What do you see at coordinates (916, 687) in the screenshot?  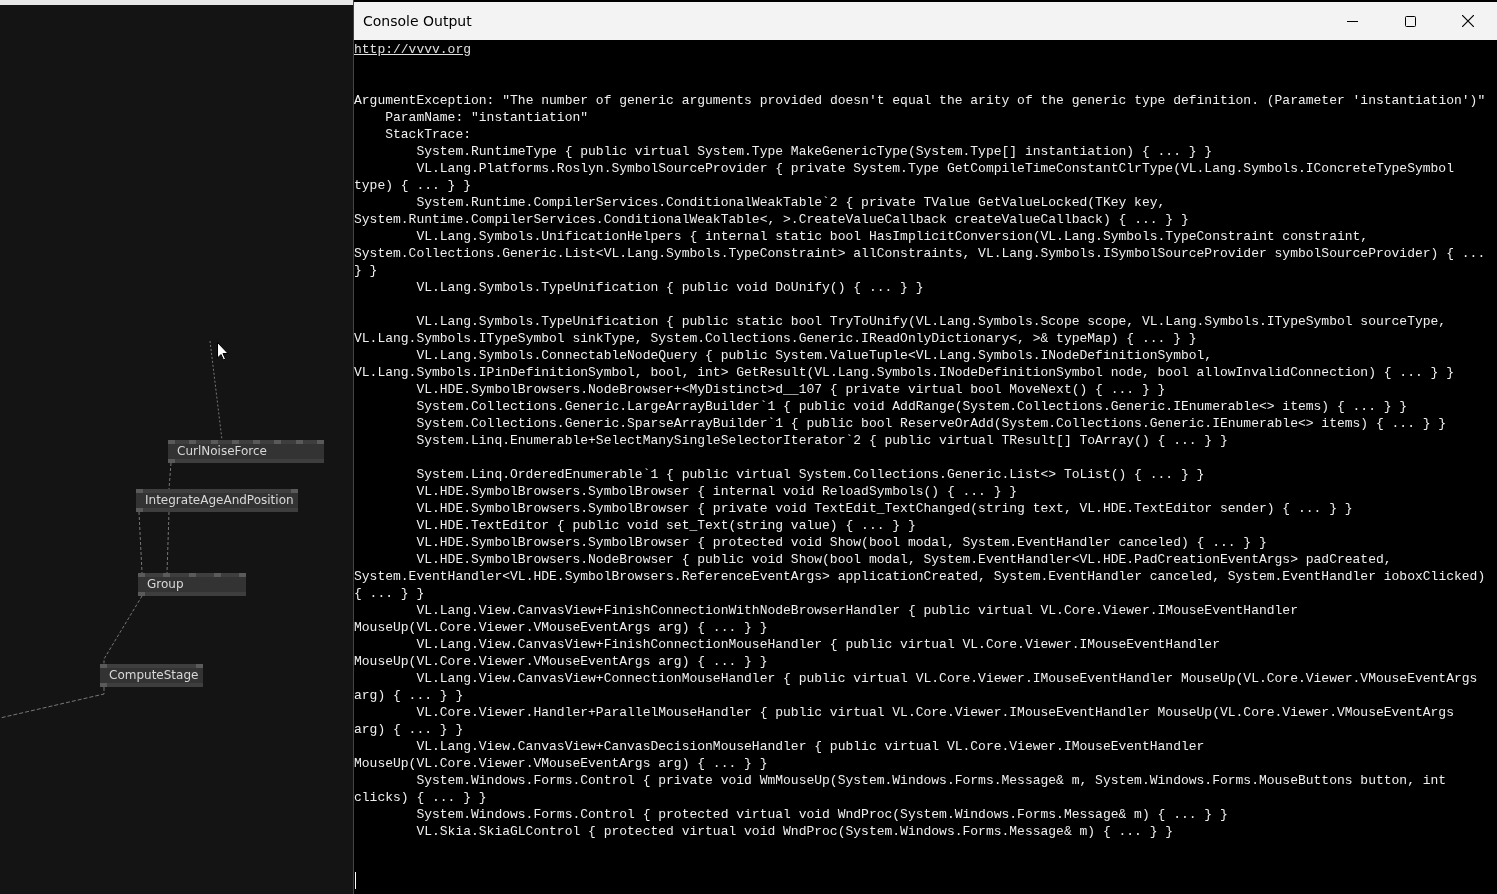 I see `console-line: VL.Lang.View.CanvasView+ConnectionMouseHandler { public virtual VL.Core.Viewer.IMouseEventHandler MouseUp(VL.Core.Viewer.VMouseEventArgs arg) { ... } }` at bounding box center [916, 687].